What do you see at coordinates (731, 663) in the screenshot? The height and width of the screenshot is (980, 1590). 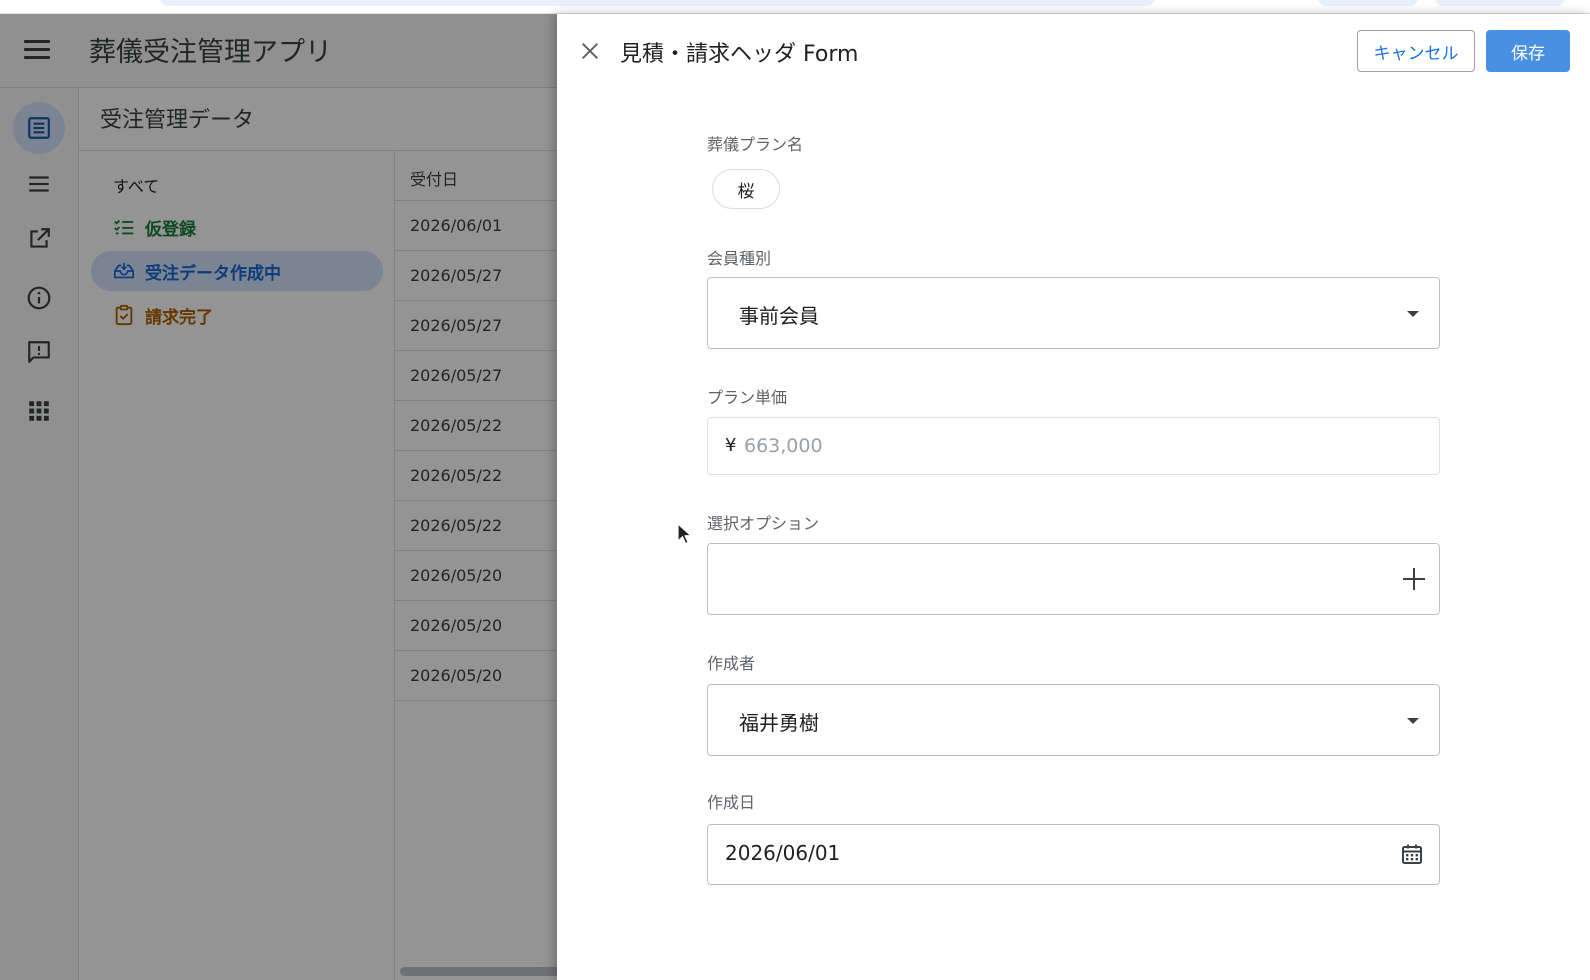 I see `author-label: 作成者` at bounding box center [731, 663].